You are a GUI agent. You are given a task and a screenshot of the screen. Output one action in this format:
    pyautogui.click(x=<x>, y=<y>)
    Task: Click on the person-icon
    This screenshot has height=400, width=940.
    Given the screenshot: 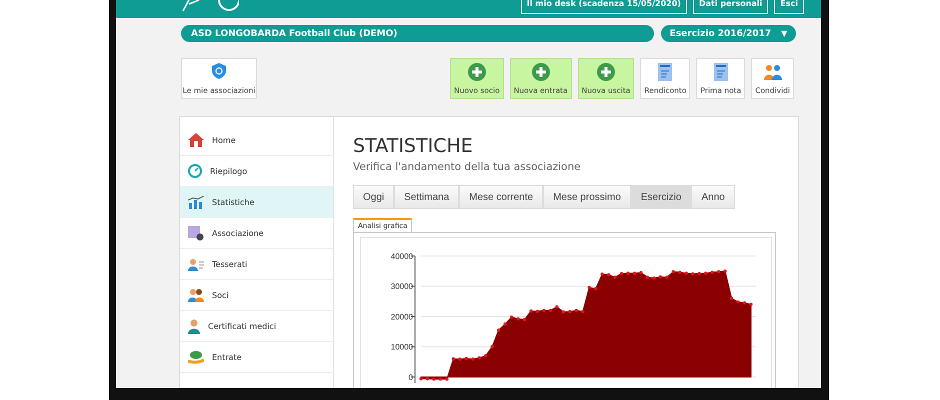 What is the action you would take?
    pyautogui.click(x=194, y=326)
    